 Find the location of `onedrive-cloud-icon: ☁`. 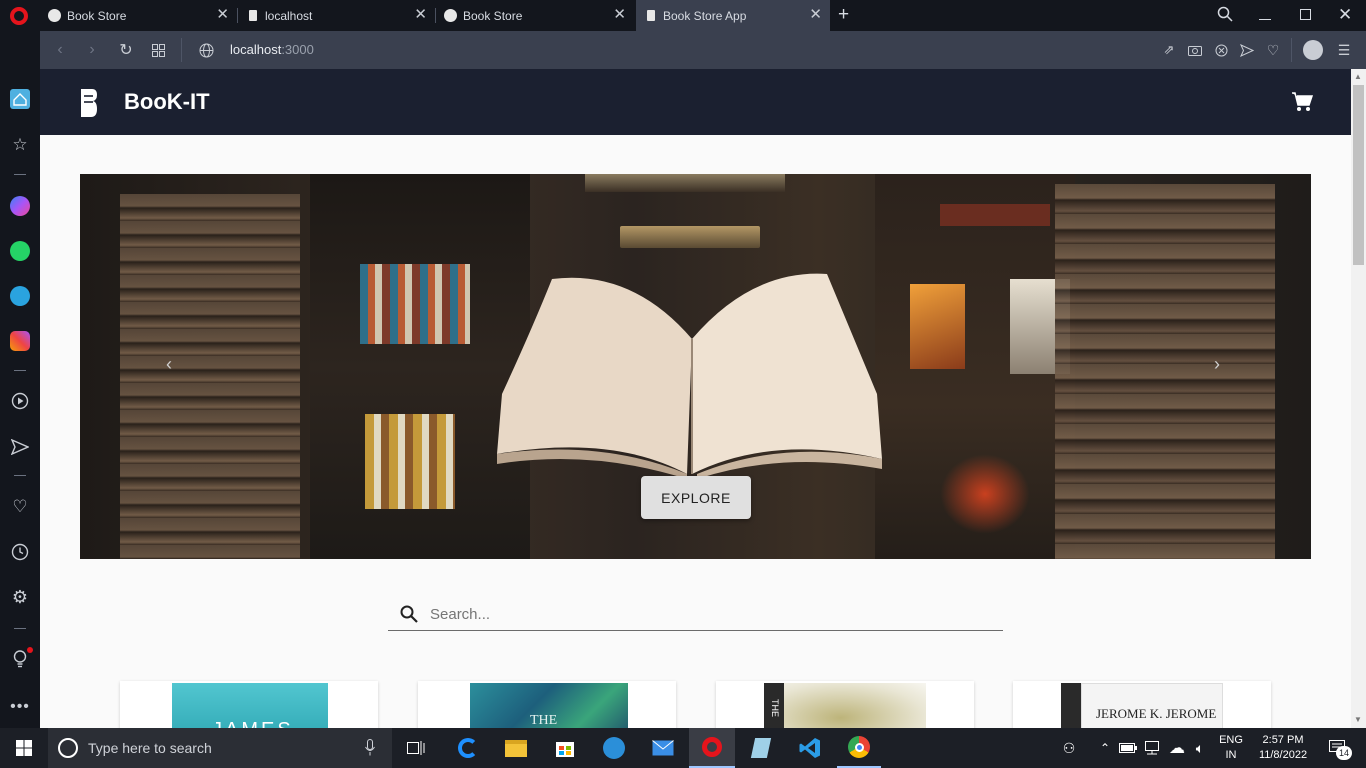

onedrive-cloud-icon: ☁ is located at coordinates (1177, 748).